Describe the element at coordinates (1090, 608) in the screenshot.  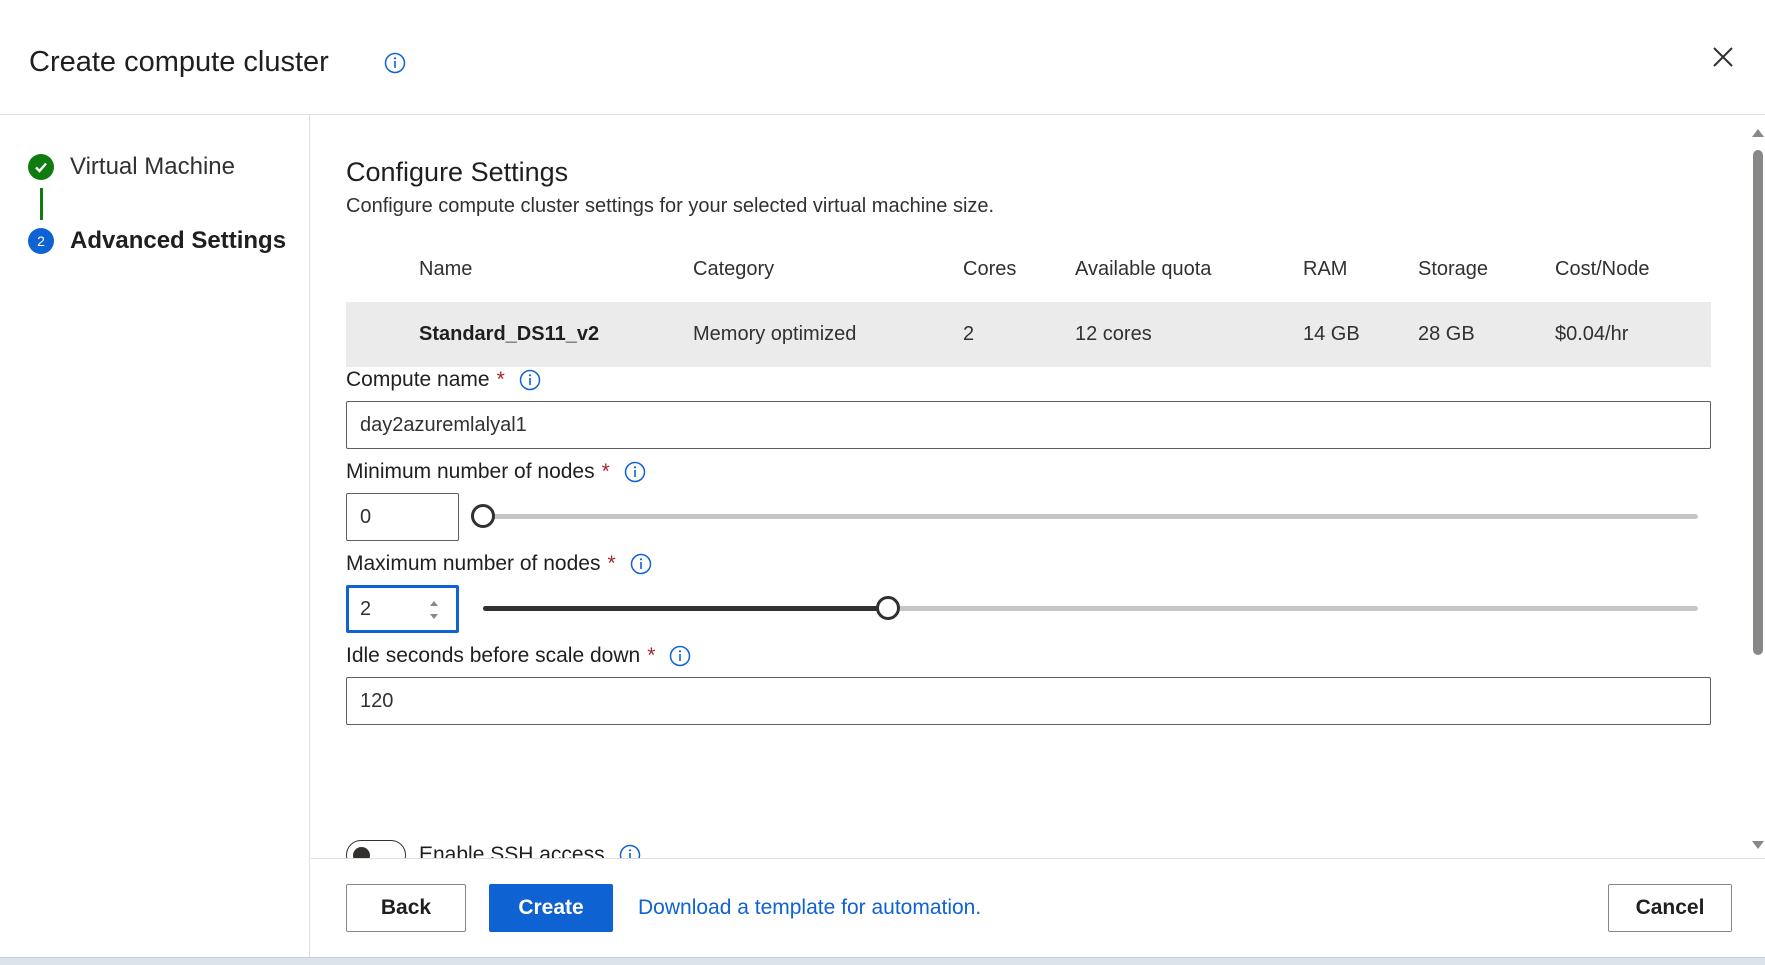
I see `max-nodes-slider` at that location.